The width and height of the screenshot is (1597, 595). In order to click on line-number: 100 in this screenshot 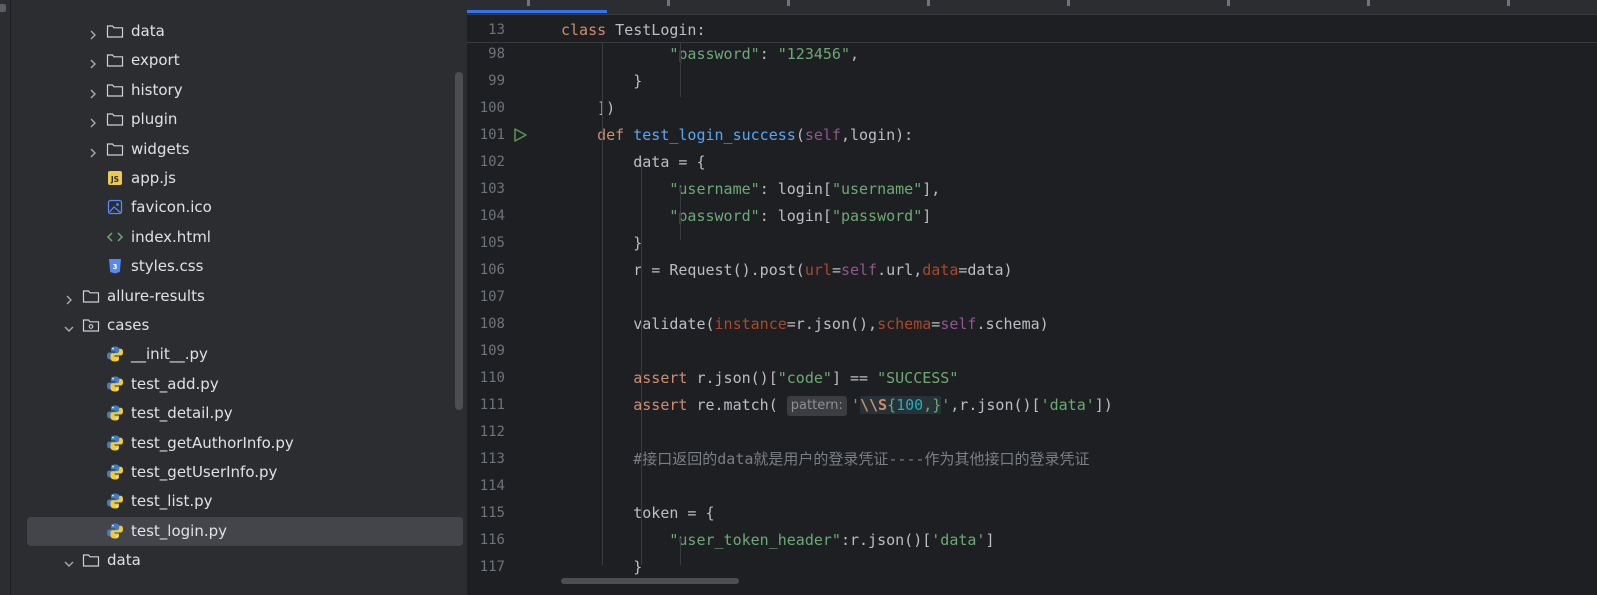, I will do `click(492, 108)`.